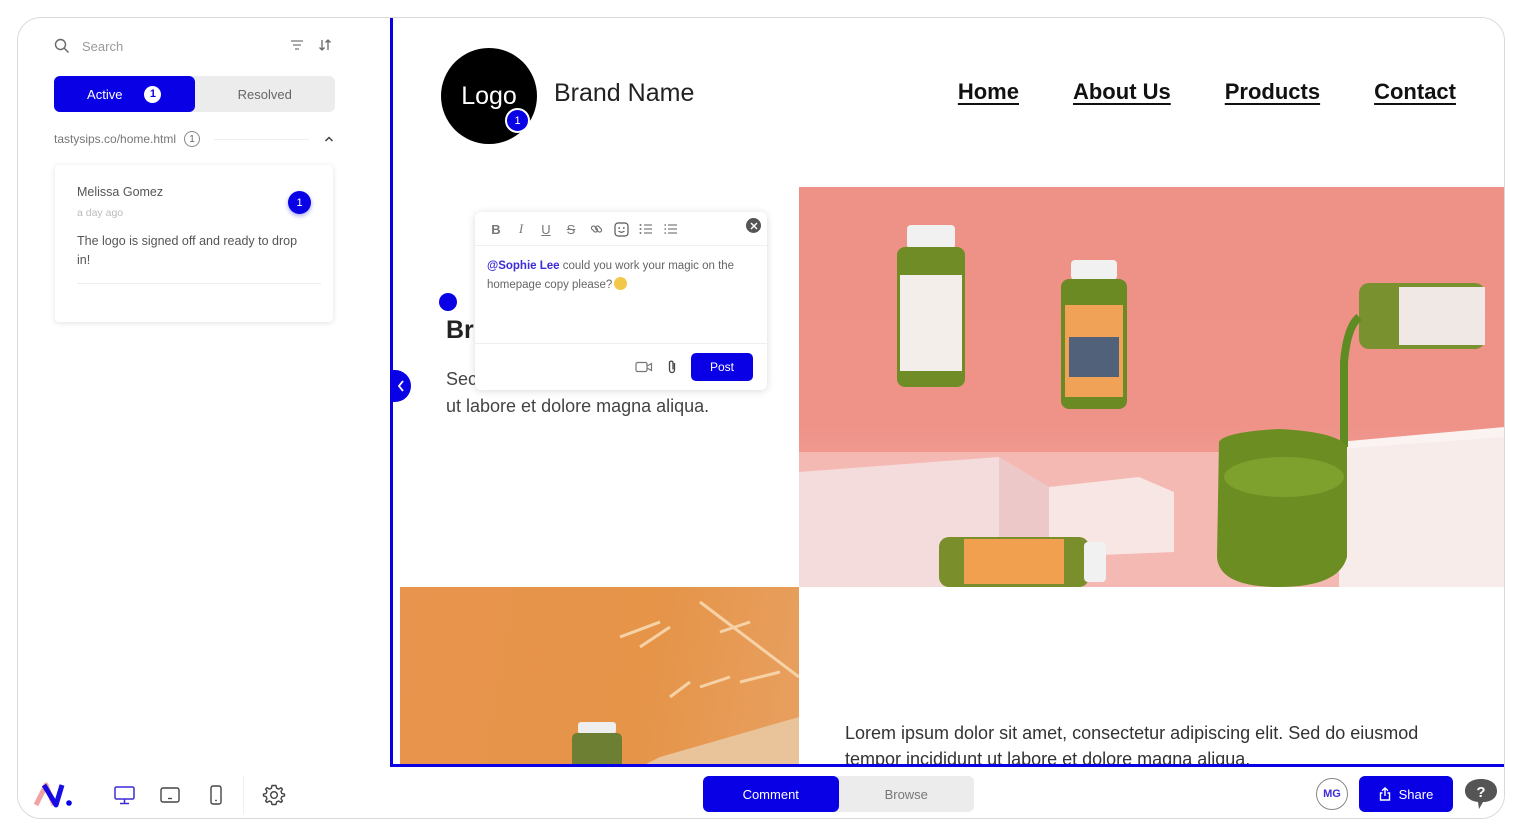 This screenshot has height=836, width=1521. I want to click on hero-text-line: ut labore et dolore magna aliqua., so click(578, 406).